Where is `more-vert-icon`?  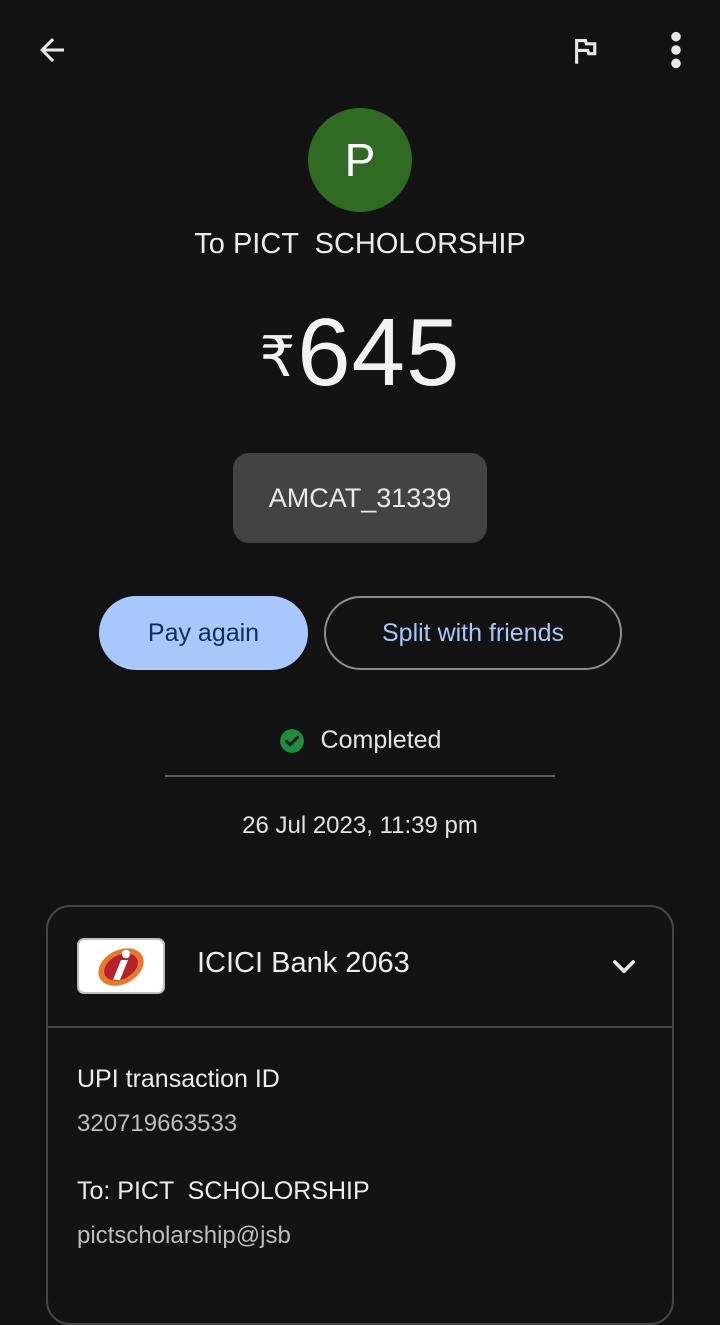
more-vert-icon is located at coordinates (676, 50).